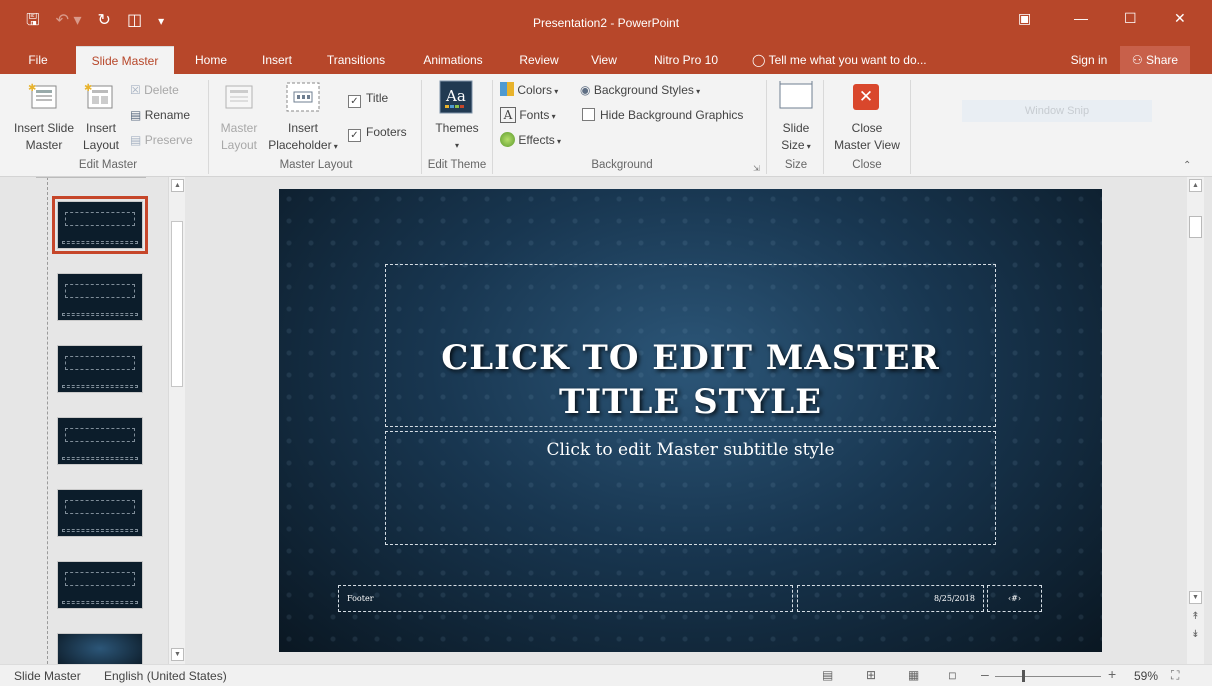 The image size is (1212, 686). Describe the element at coordinates (165, 676) in the screenshot. I see `language-text: English (United States)` at that location.